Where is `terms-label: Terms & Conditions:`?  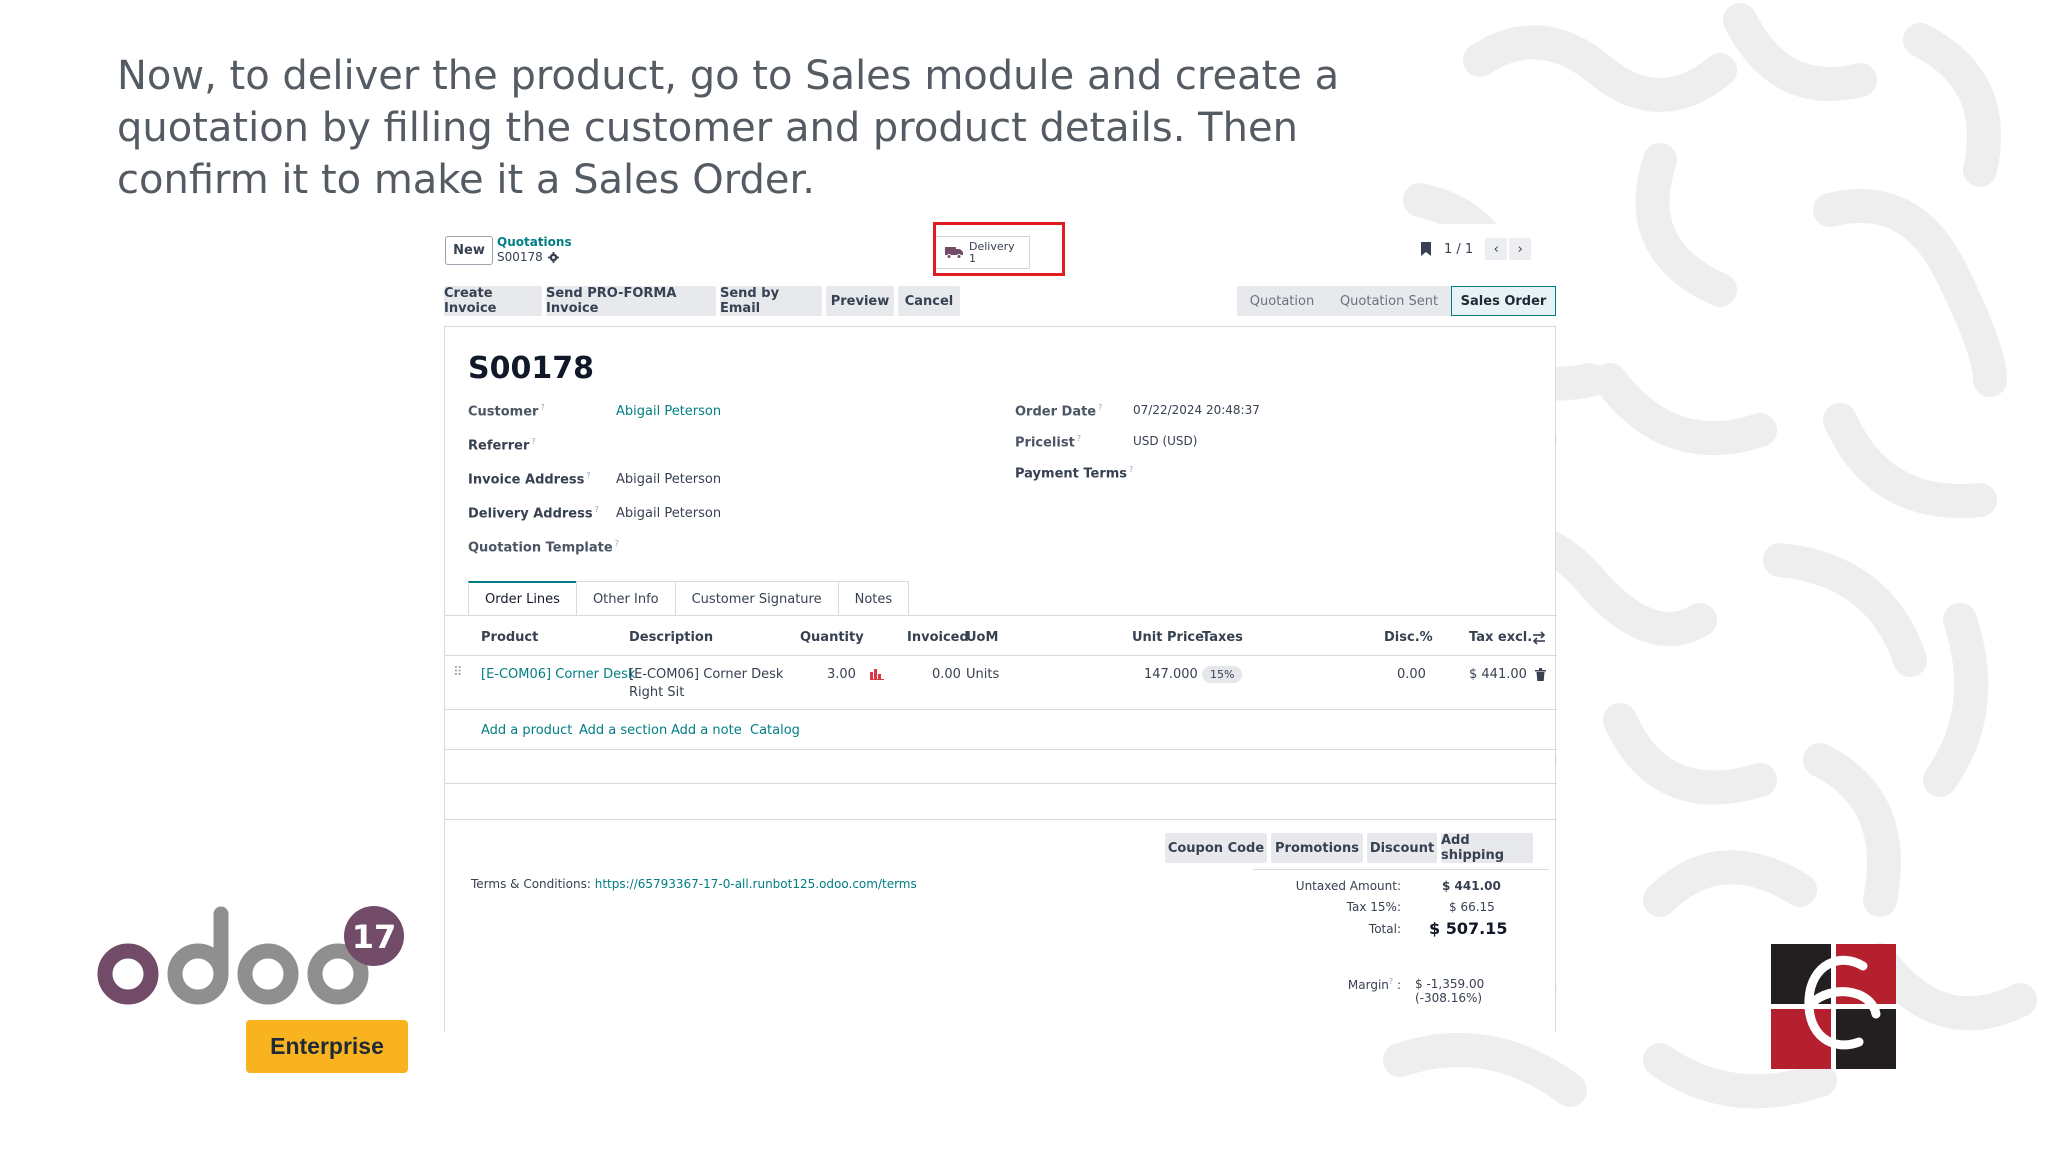
terms-label: Terms & Conditions: is located at coordinates (531, 884).